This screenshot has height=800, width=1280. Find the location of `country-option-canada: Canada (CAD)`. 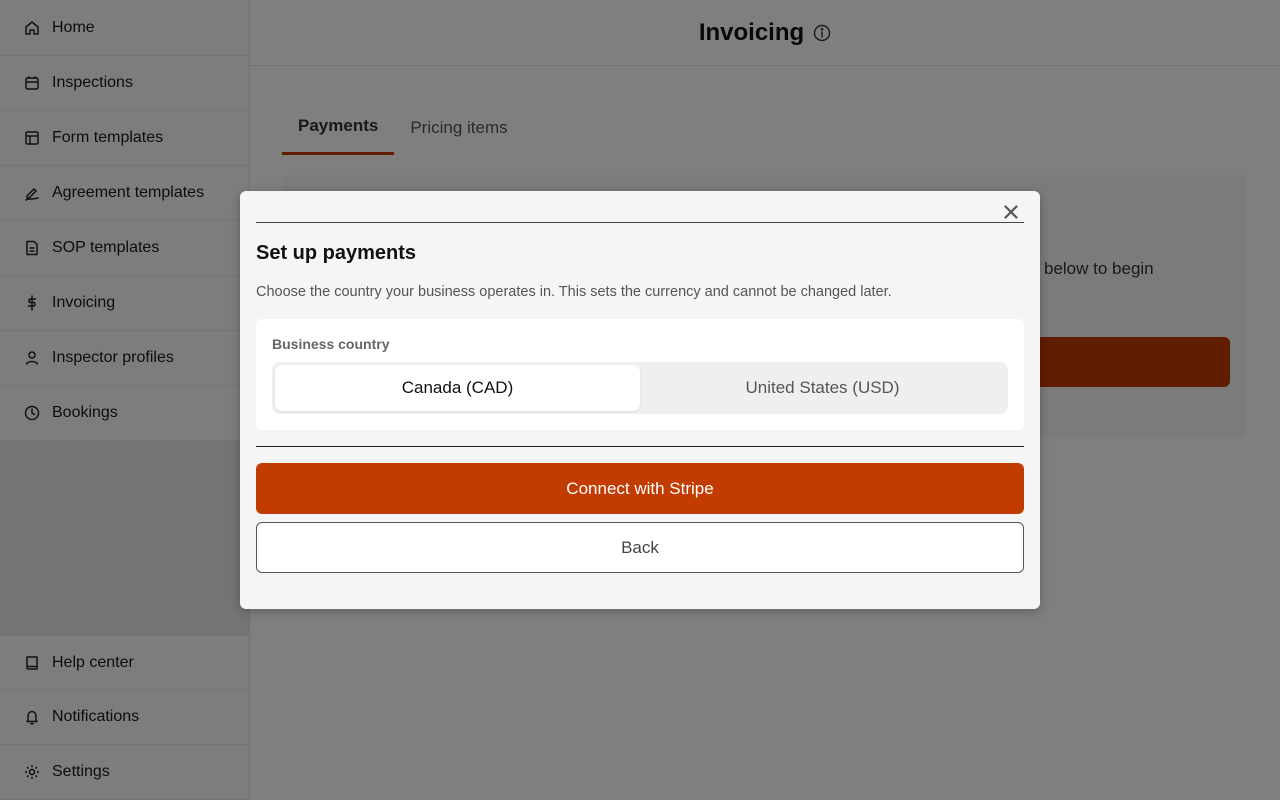

country-option-canada: Canada (CAD) is located at coordinates (457, 388).